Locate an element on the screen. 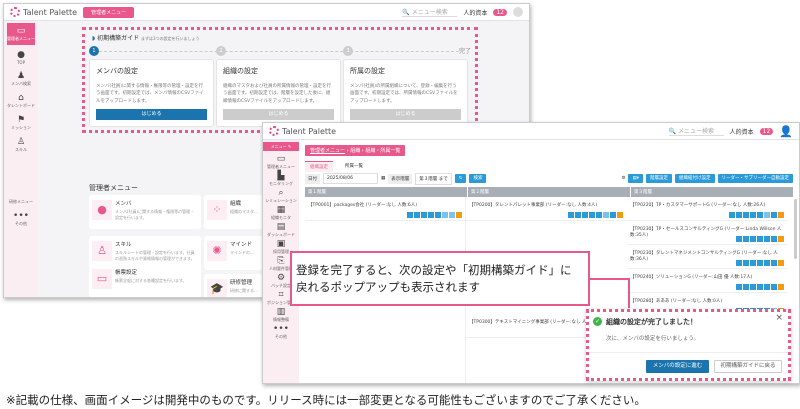 Image resolution: width=800 pixels, height=409 pixels. start-org-button: はじめる is located at coordinates (278, 114).